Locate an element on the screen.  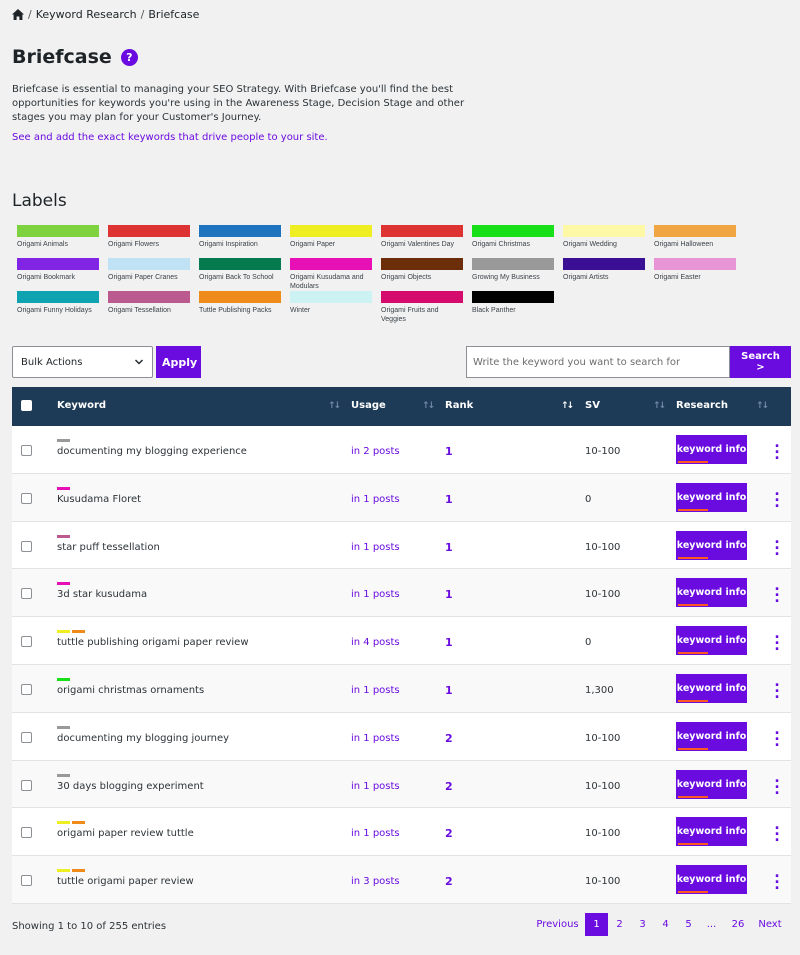
label-item: Origami Tessellation is located at coordinates (149, 307).